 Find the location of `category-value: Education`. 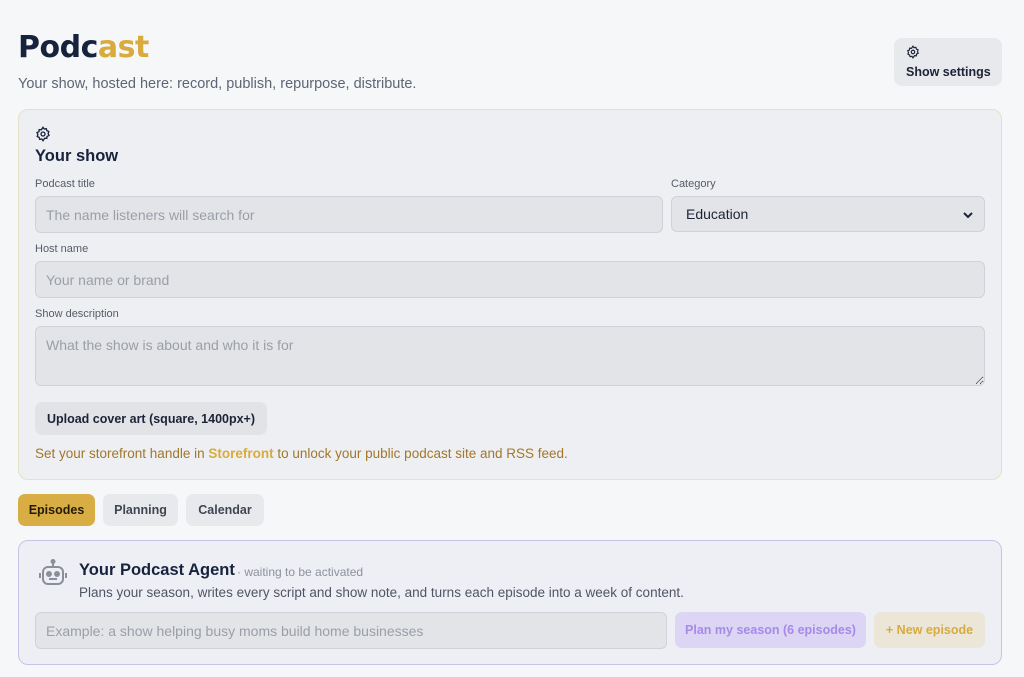

category-value: Education is located at coordinates (717, 214).